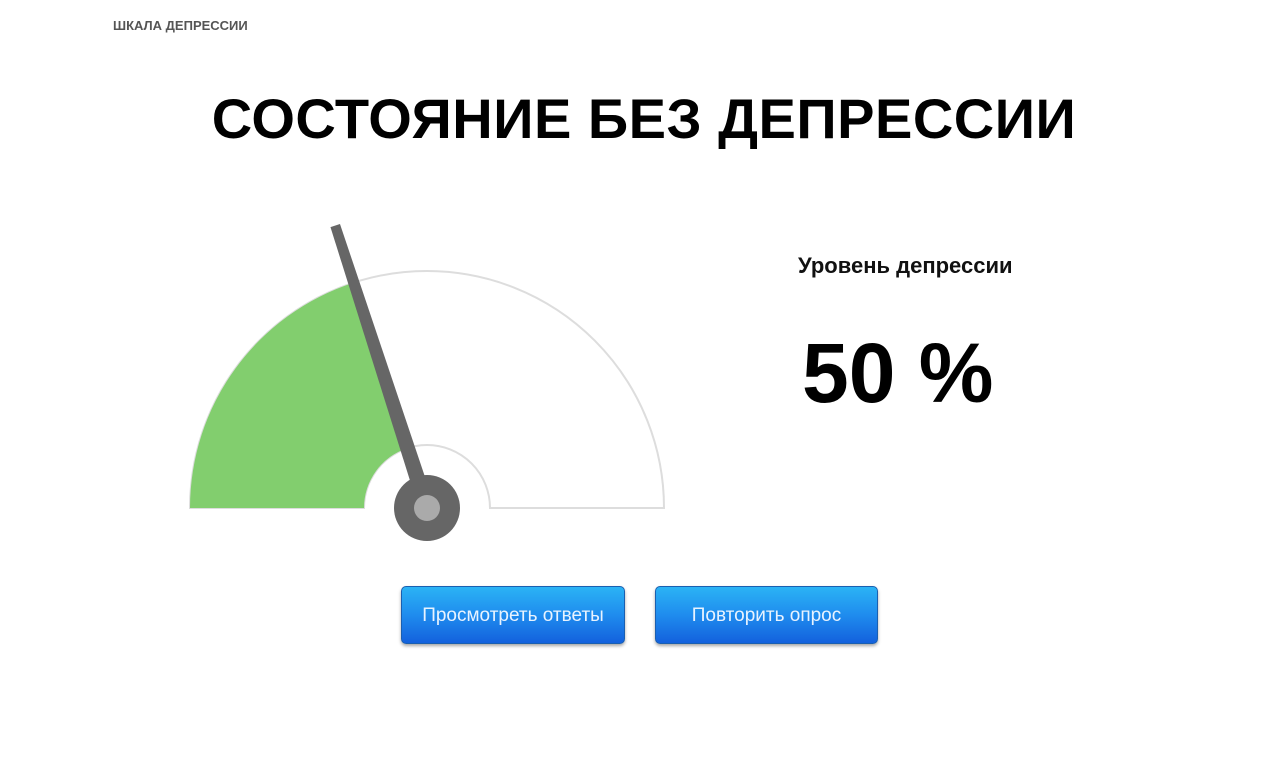 Image resolution: width=1280 pixels, height=768 pixels. What do you see at coordinates (427, 508) in the screenshot?
I see `gauge-hub-center` at bounding box center [427, 508].